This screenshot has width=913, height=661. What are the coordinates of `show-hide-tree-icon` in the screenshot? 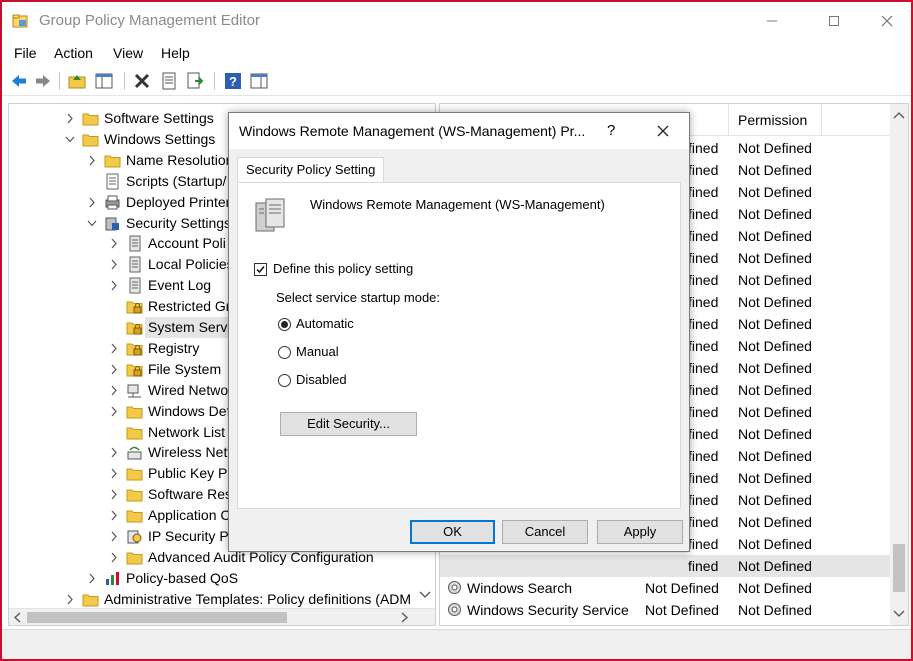 It's located at (104, 81).